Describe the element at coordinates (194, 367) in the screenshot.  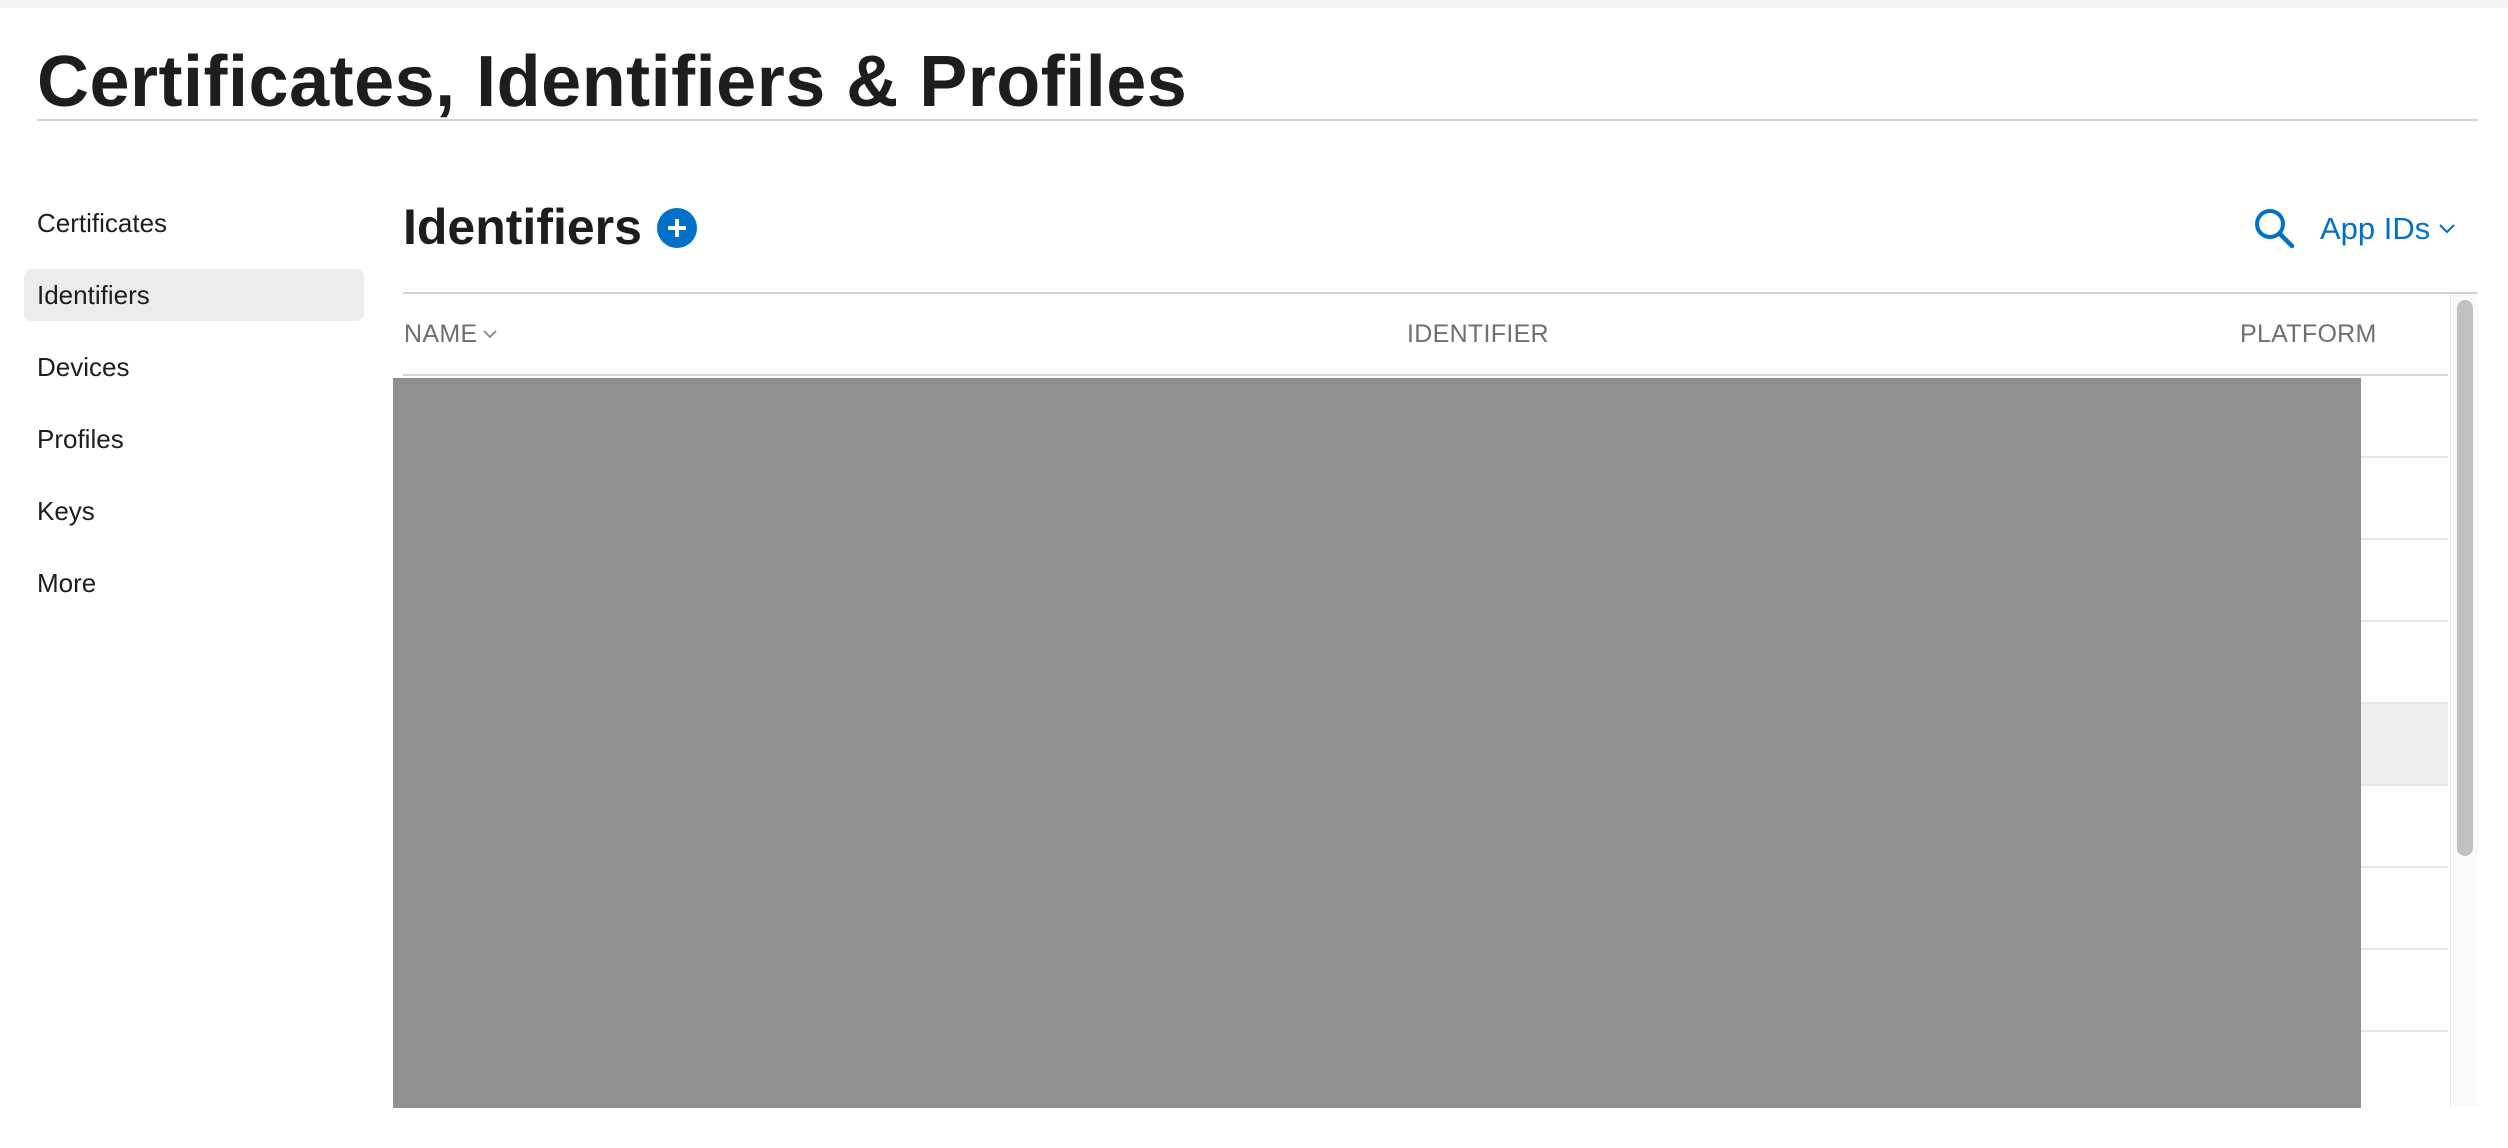
I see `sidebar-item-devices: Devices` at that location.